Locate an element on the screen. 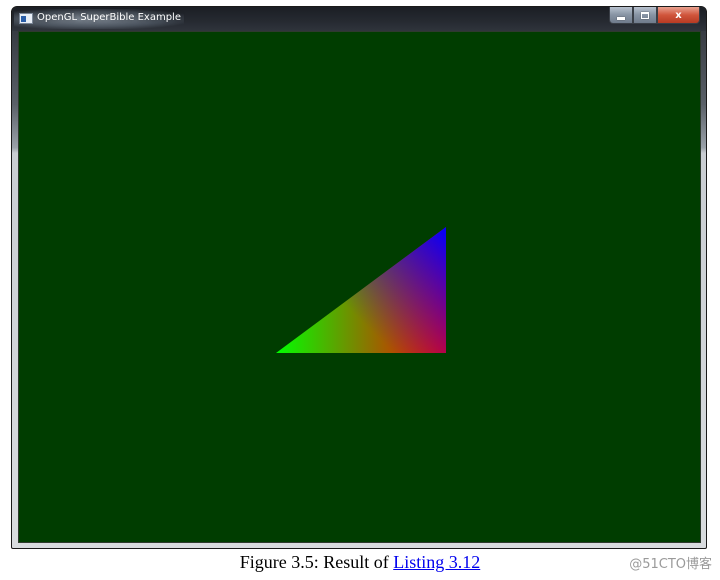 The width and height of the screenshot is (720, 580). title-bar: OpenGL SuperBible Example x is located at coordinates (359, 19).